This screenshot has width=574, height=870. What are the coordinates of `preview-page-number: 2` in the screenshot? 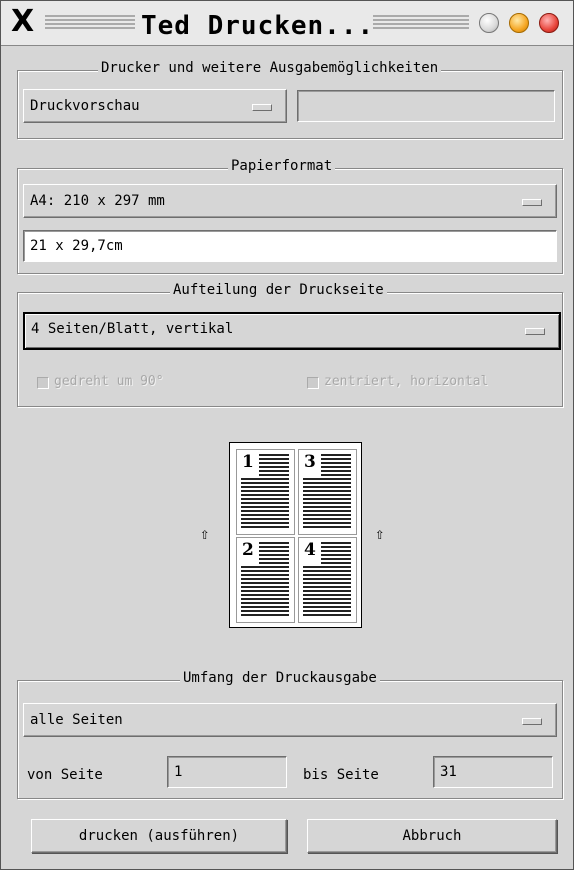 It's located at (248, 550).